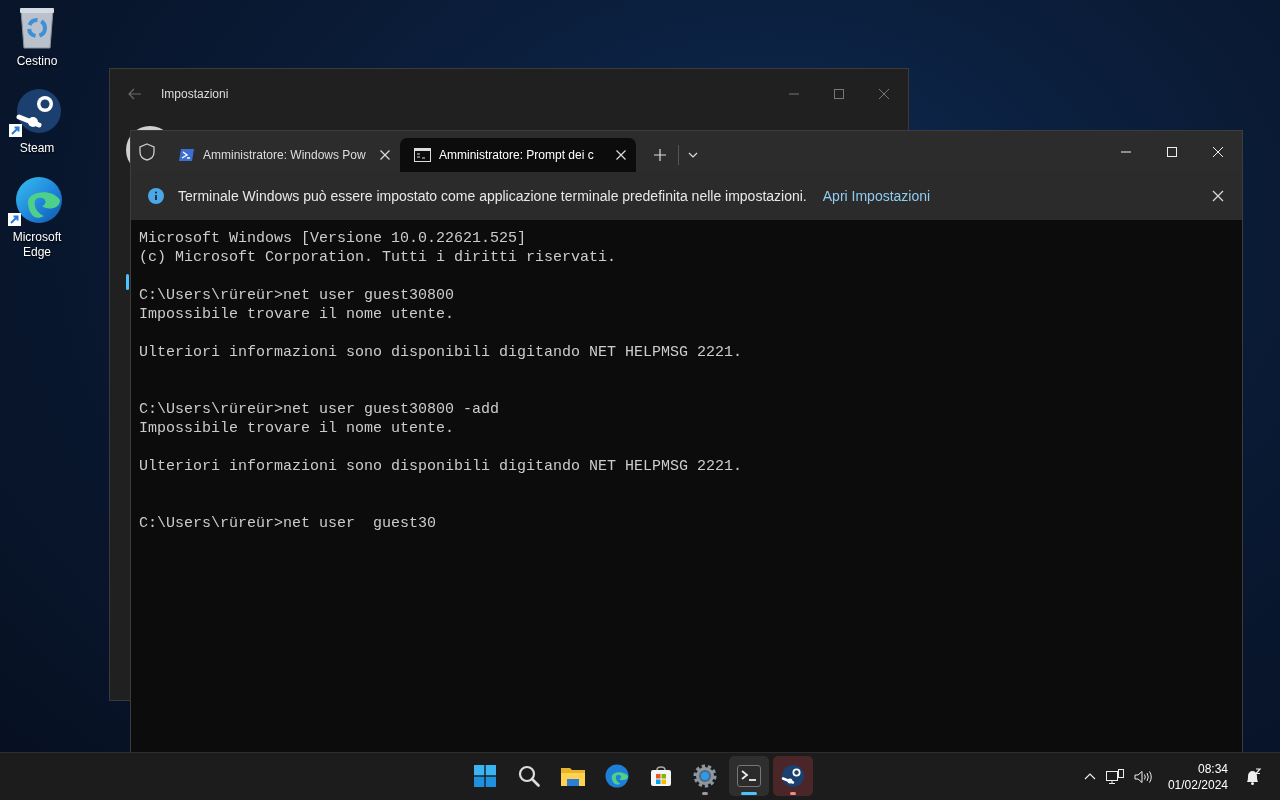 The image size is (1280, 800). What do you see at coordinates (485, 776) in the screenshot?
I see `windows-logo-icon` at bounding box center [485, 776].